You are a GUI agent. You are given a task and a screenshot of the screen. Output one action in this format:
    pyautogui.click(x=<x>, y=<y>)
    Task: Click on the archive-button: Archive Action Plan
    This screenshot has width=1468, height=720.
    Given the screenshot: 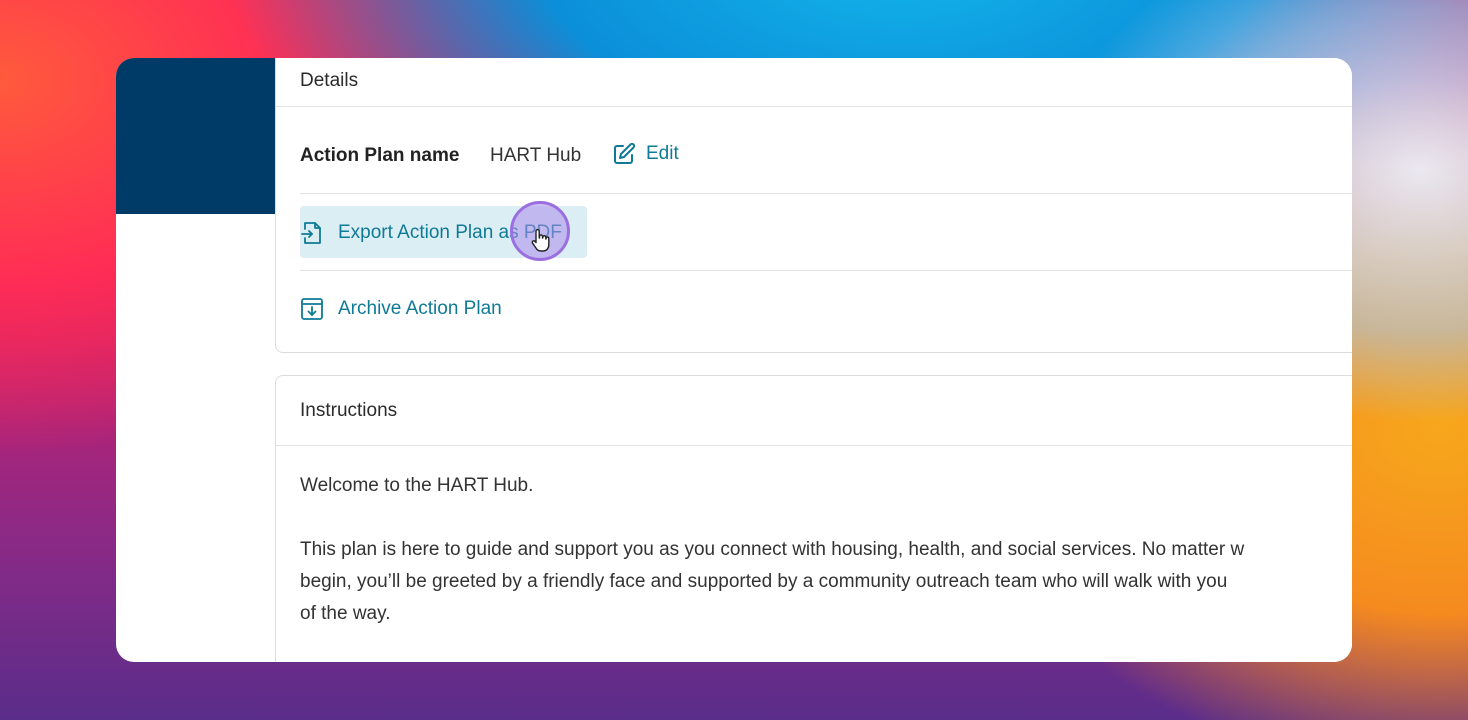 What is the action you would take?
    pyautogui.click(x=401, y=309)
    